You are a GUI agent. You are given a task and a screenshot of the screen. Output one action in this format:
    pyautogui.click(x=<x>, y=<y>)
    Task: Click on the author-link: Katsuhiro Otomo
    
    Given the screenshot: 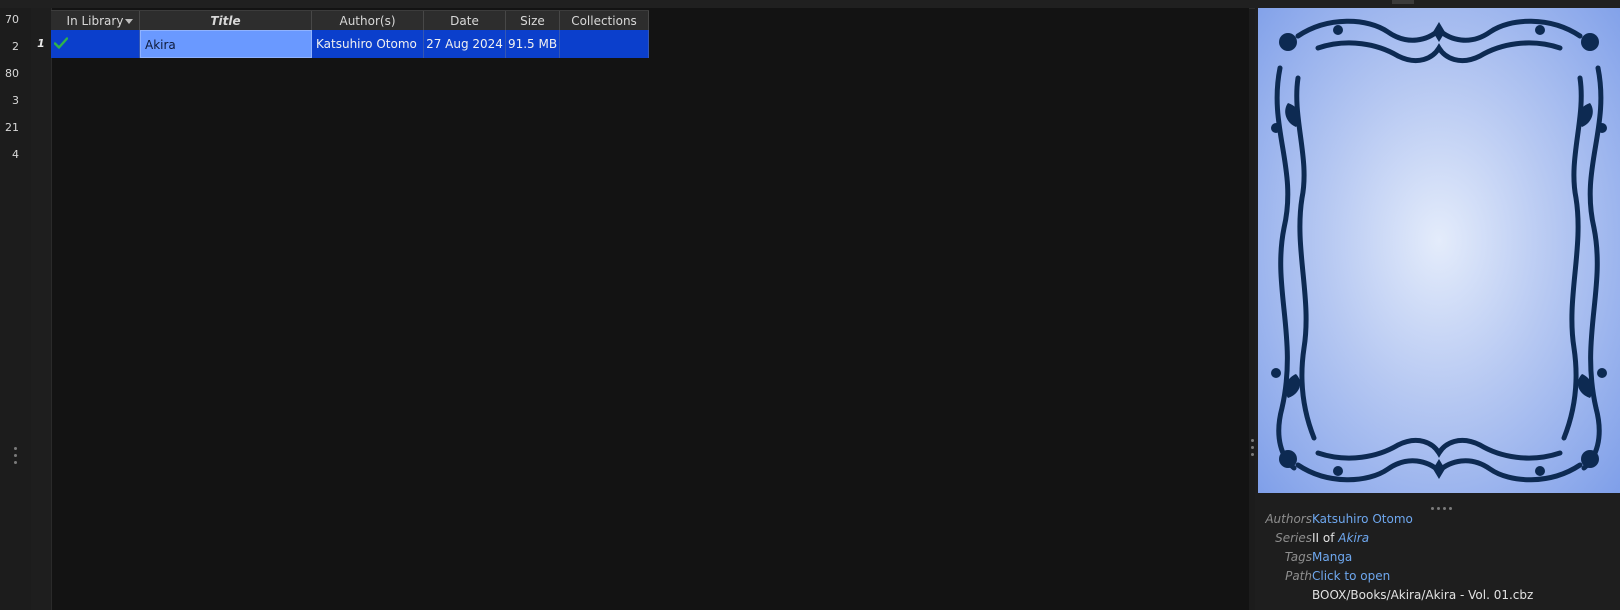 What is the action you would take?
    pyautogui.click(x=1362, y=519)
    